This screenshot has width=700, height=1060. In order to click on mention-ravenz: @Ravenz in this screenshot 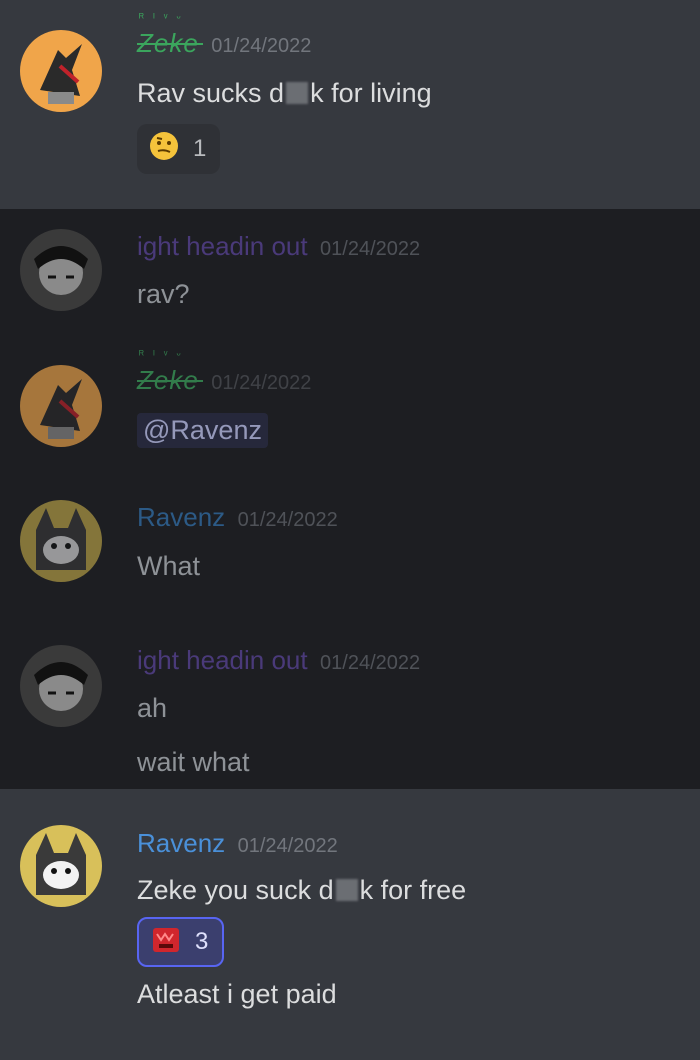, I will do `click(202, 430)`.